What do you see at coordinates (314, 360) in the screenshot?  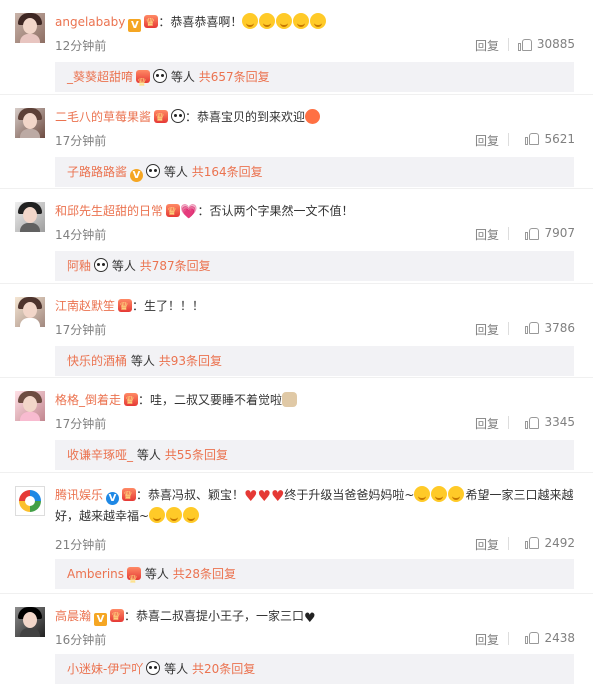 I see `reply-summary: 快乐的酒桶 等人 共93条回复` at bounding box center [314, 360].